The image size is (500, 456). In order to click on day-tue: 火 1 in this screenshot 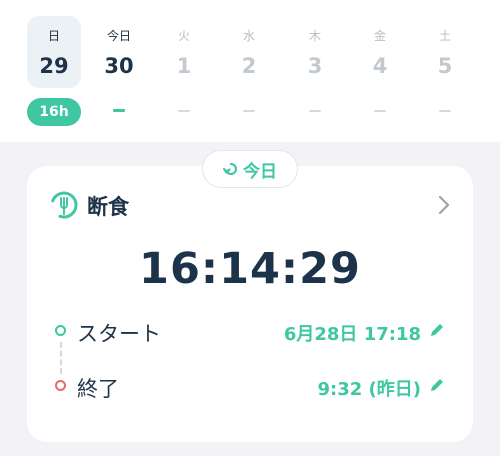, I will do `click(184, 52)`.